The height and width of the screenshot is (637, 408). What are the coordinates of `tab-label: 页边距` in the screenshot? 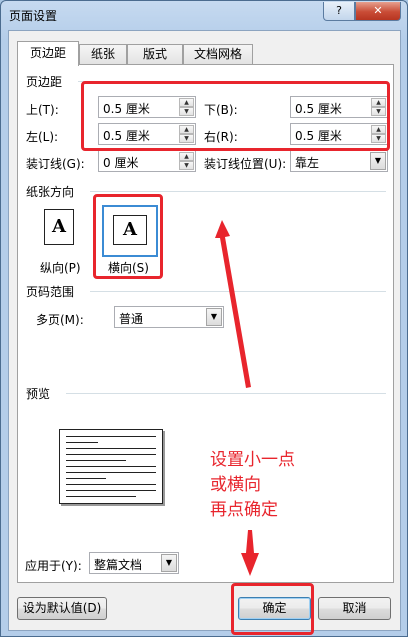 It's located at (47, 53).